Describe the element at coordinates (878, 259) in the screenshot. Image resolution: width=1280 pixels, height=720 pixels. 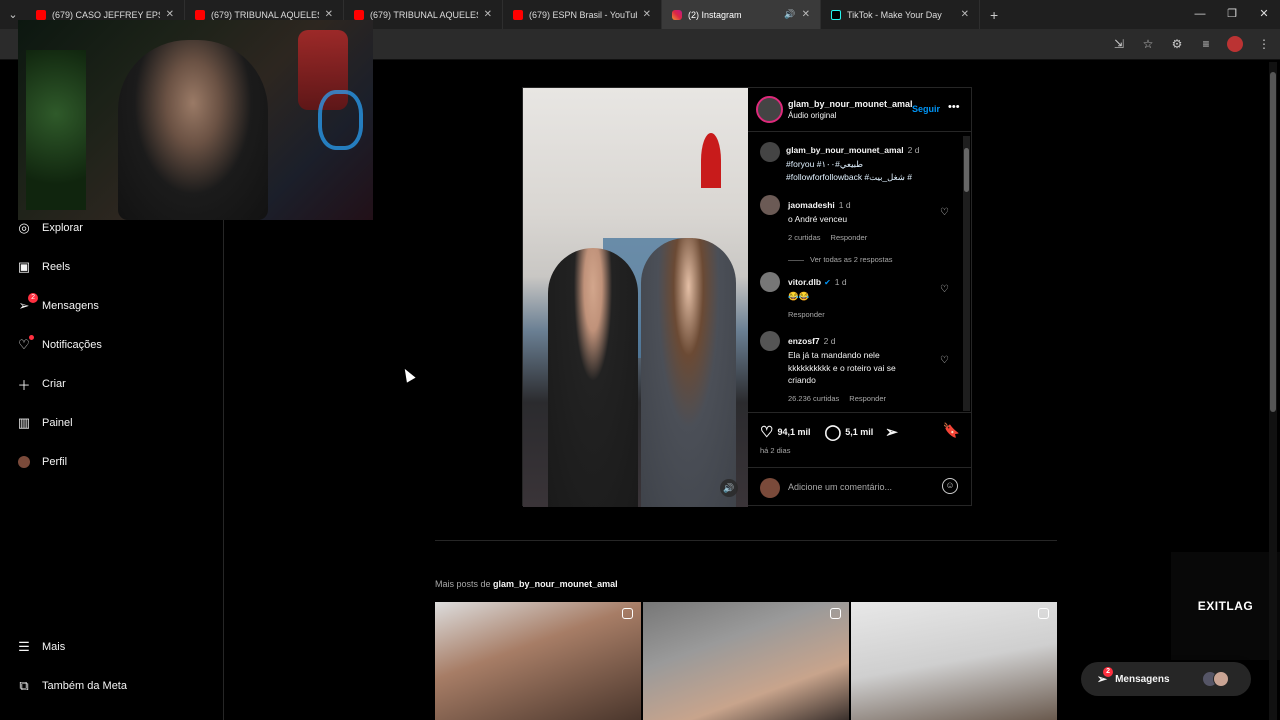
I see `view-replies-button: Ver todas as 2 respostas` at that location.